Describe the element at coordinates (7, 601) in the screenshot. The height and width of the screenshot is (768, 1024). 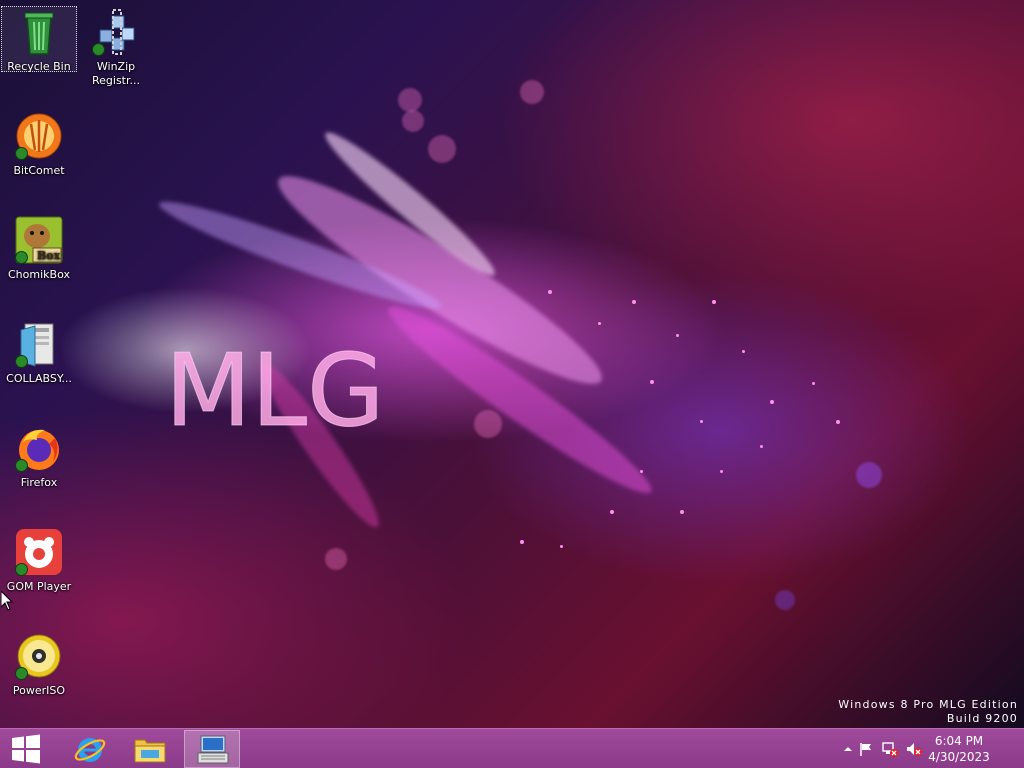
I see `mouse-pointer-icon` at that location.